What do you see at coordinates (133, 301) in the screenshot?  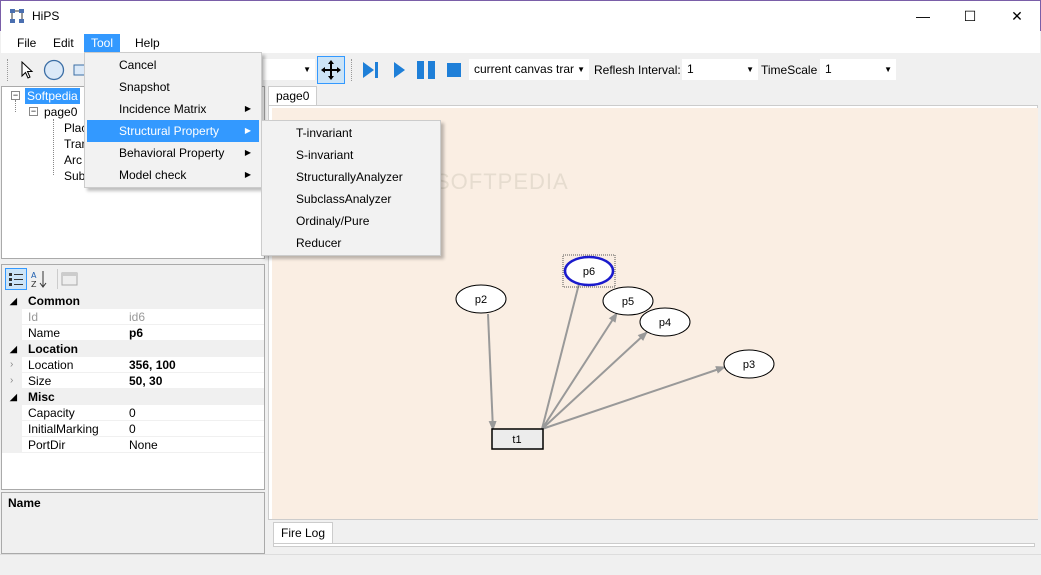 I see `category-common: ◢ Common` at bounding box center [133, 301].